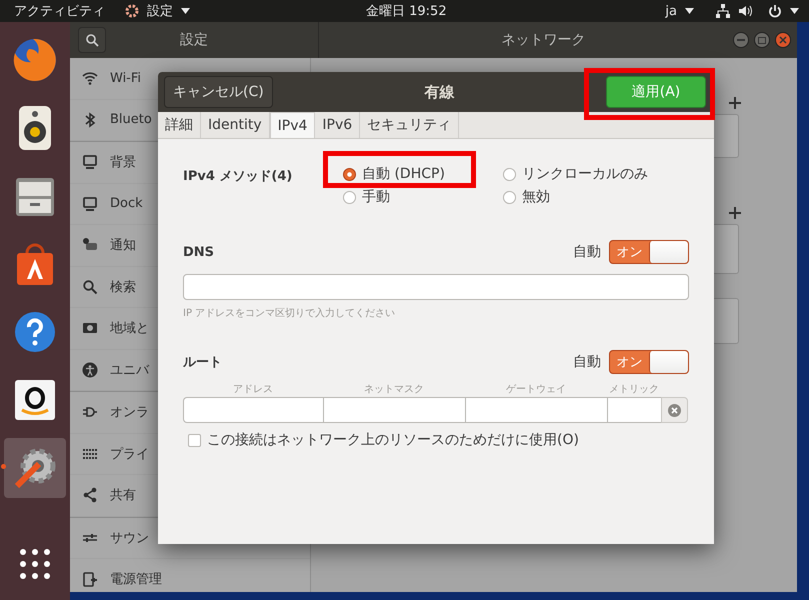 The image size is (809, 600). I want to click on maximize-button, so click(762, 40).